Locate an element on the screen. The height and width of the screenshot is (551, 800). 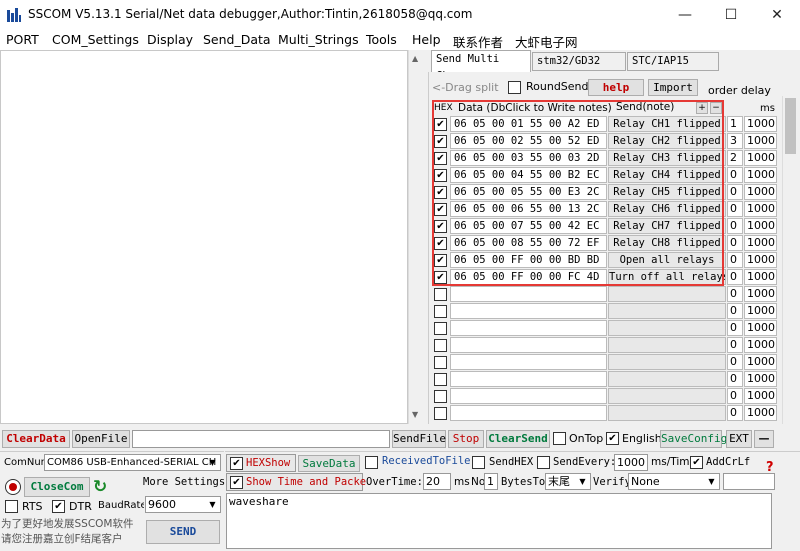
baudrate-select: 9600 ▼ is located at coordinates (183, 504).